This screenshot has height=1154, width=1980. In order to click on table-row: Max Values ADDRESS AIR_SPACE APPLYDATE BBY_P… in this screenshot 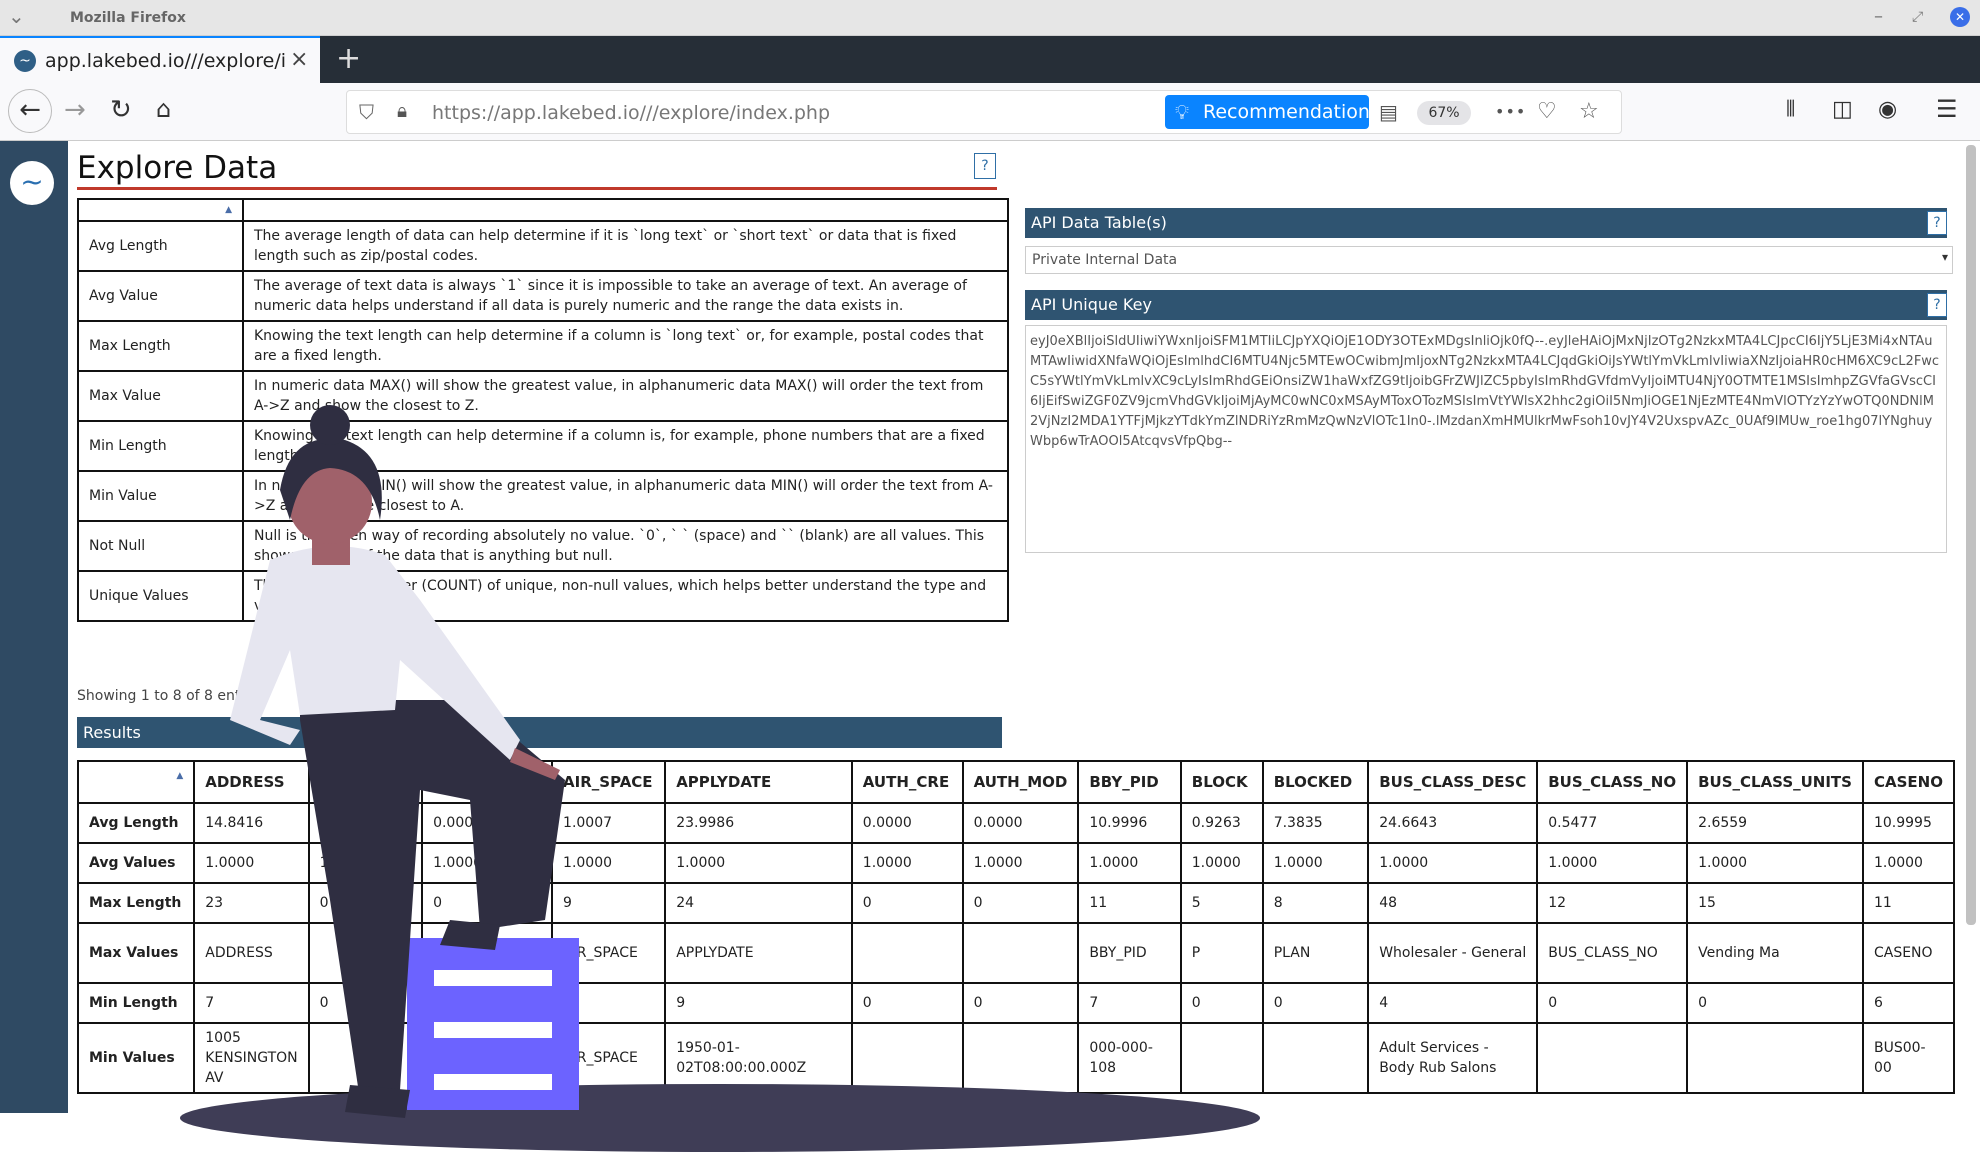, I will do `click(1016, 953)`.